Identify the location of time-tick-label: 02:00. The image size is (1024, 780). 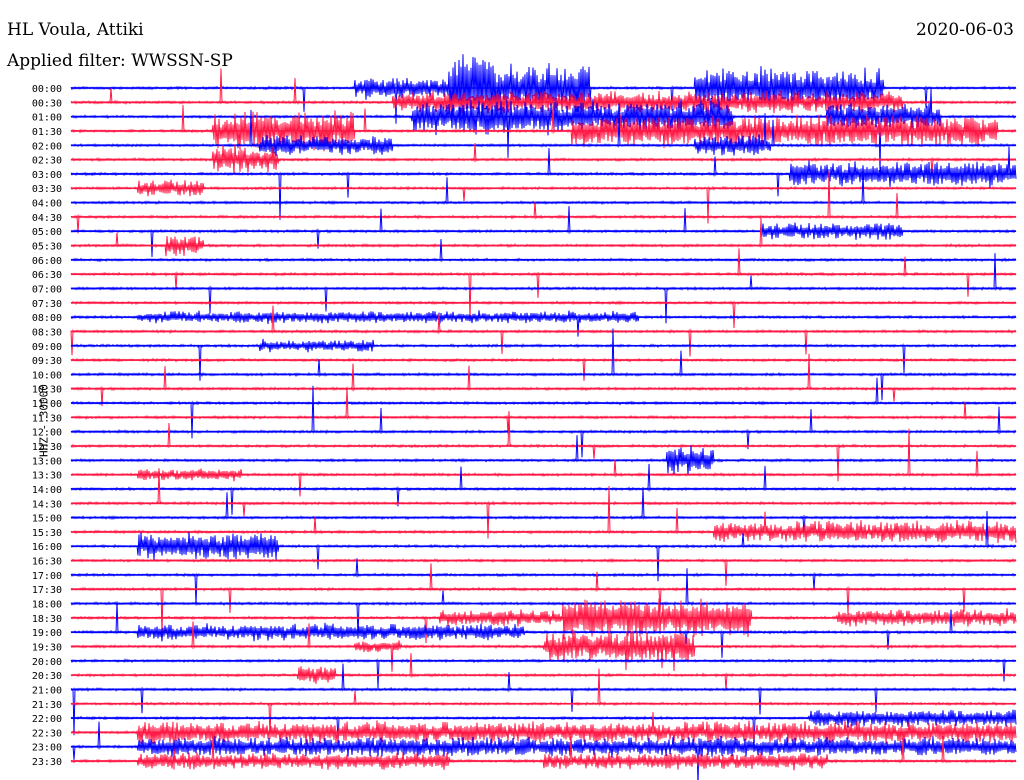
(47, 146).